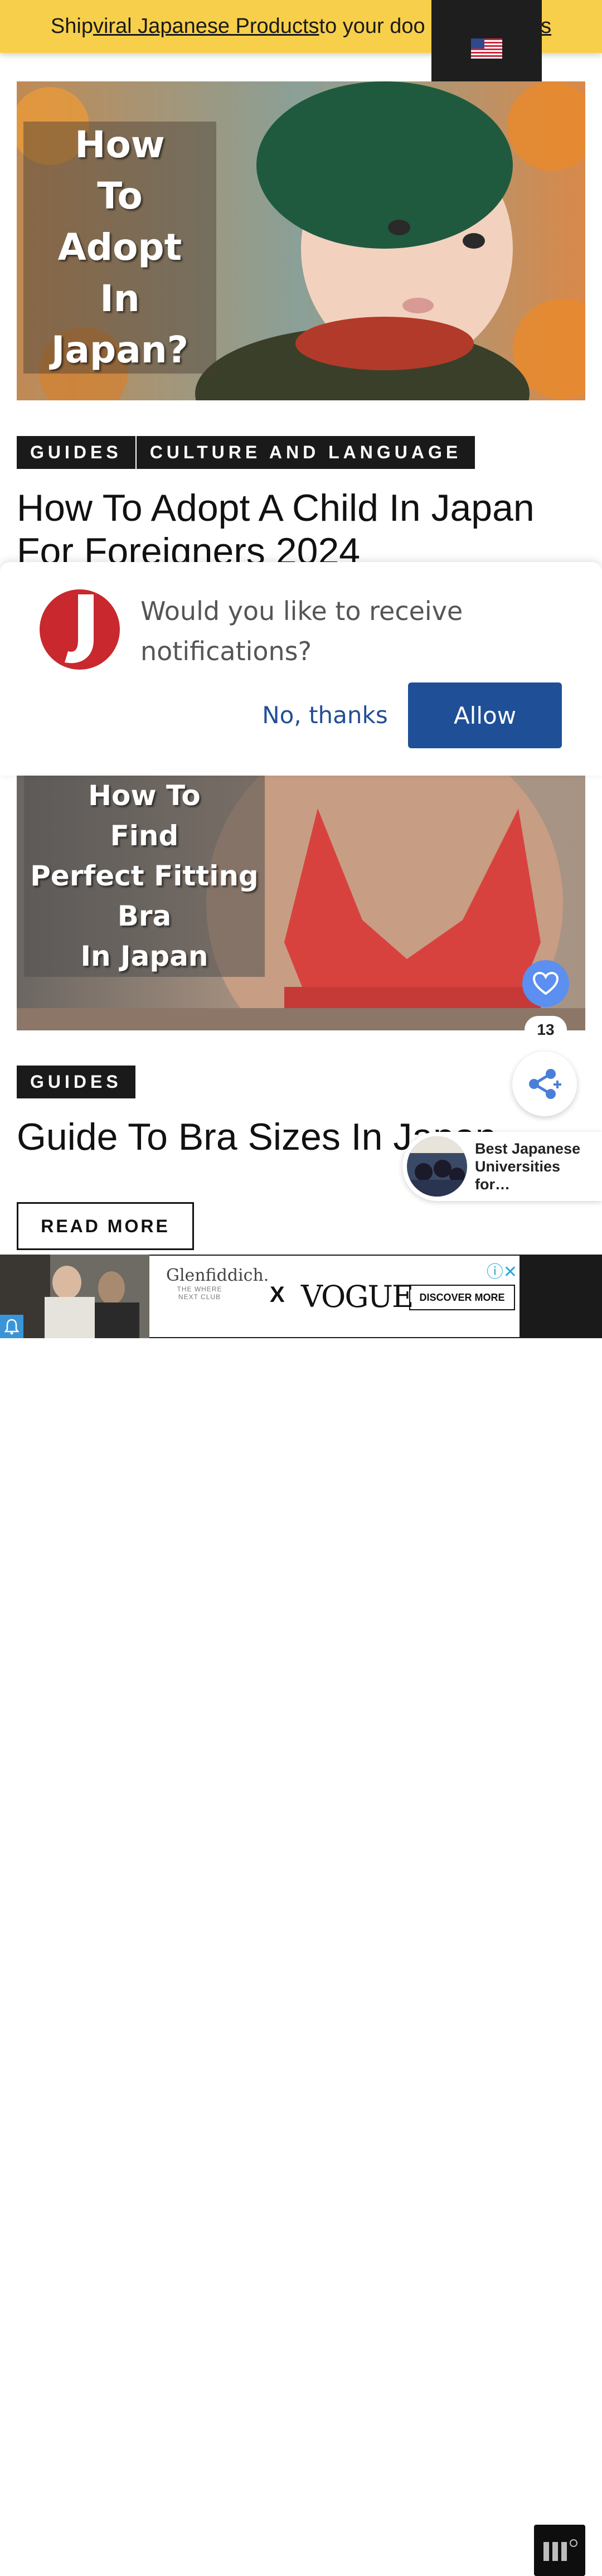 The image size is (602, 2576). What do you see at coordinates (502, 1270) in the screenshot?
I see `ad-close-icon: ⓘ✕` at bounding box center [502, 1270].